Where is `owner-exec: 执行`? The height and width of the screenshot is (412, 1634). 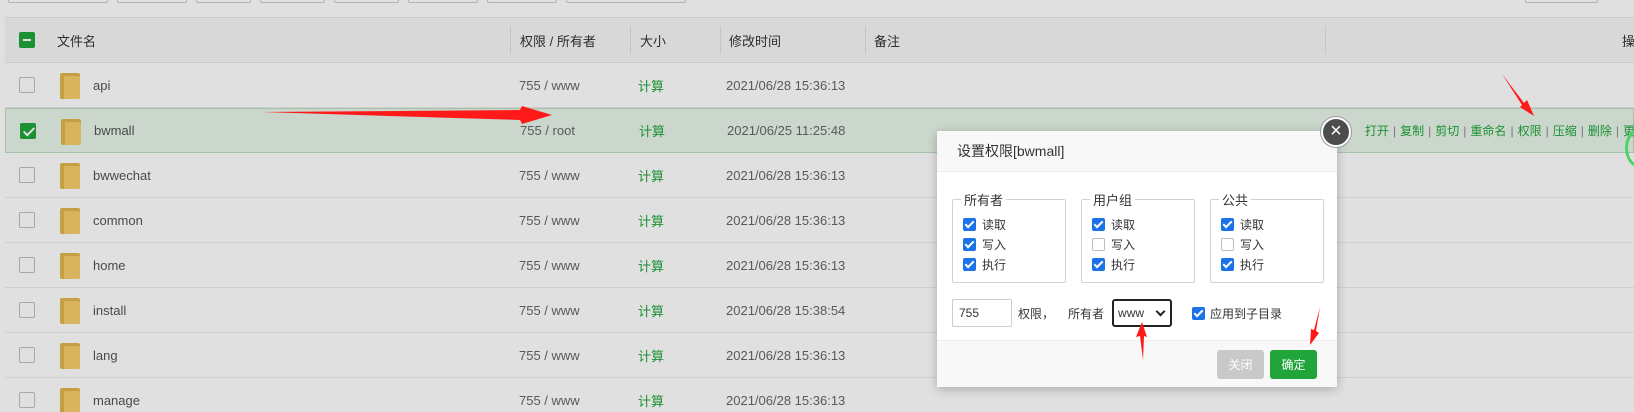
owner-exec: 执行 is located at coordinates (984, 264).